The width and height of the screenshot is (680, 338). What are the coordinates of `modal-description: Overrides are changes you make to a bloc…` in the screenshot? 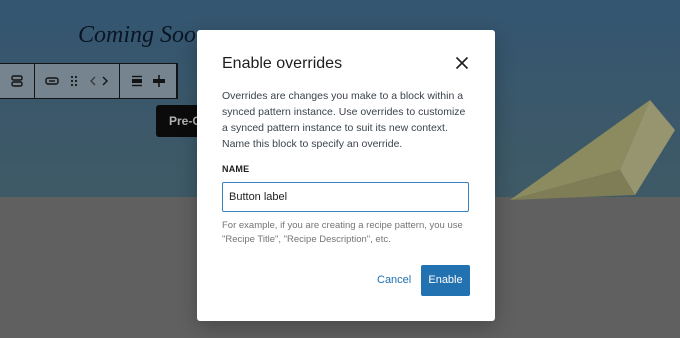 It's located at (344, 120).